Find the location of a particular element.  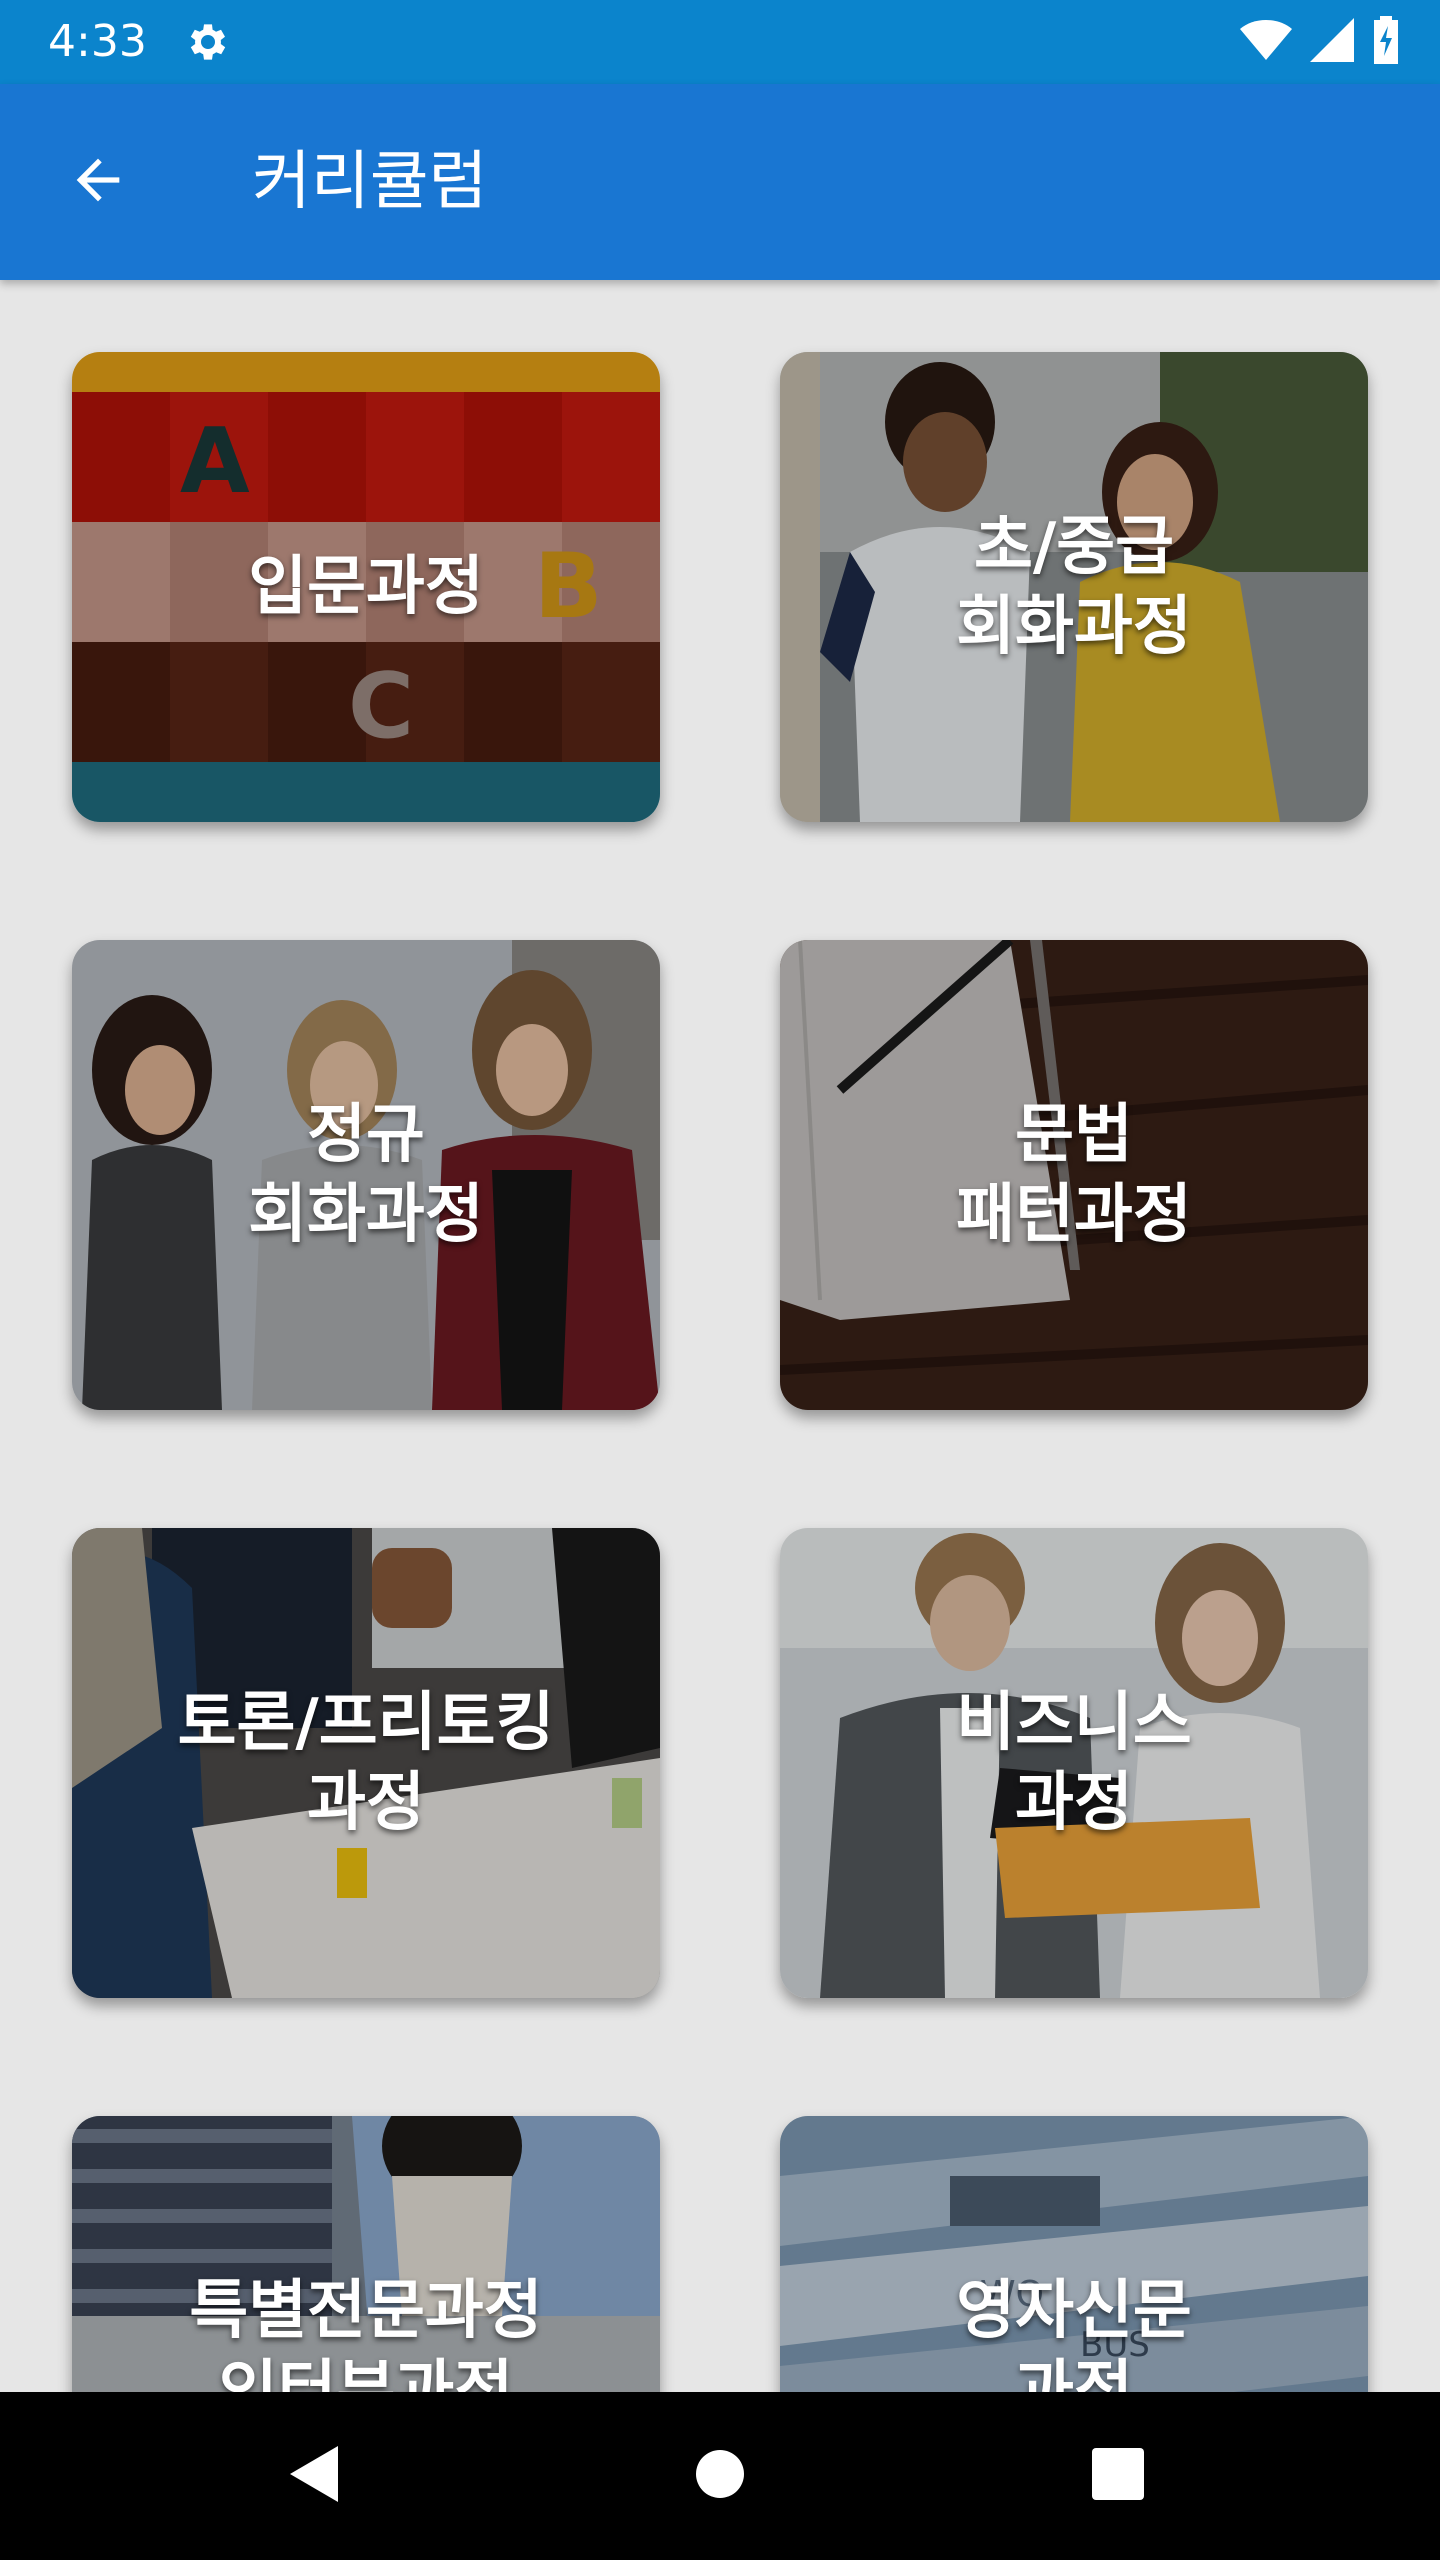

course-label: 초/중급 회화과정 is located at coordinates (1074, 587).